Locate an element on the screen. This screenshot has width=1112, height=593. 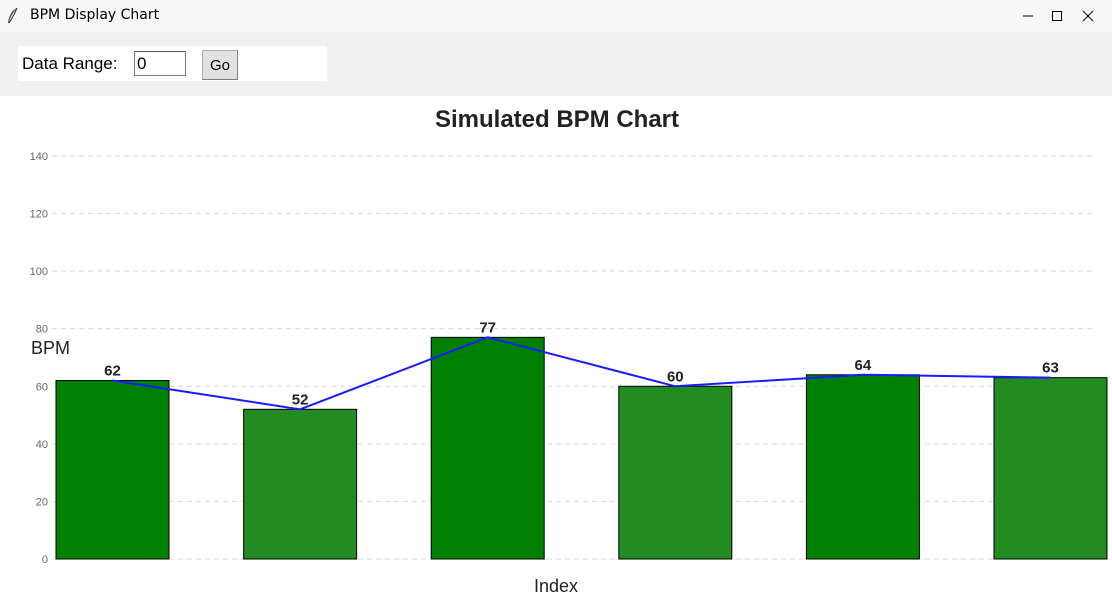
range-label: Data Range: is located at coordinates (70, 63).